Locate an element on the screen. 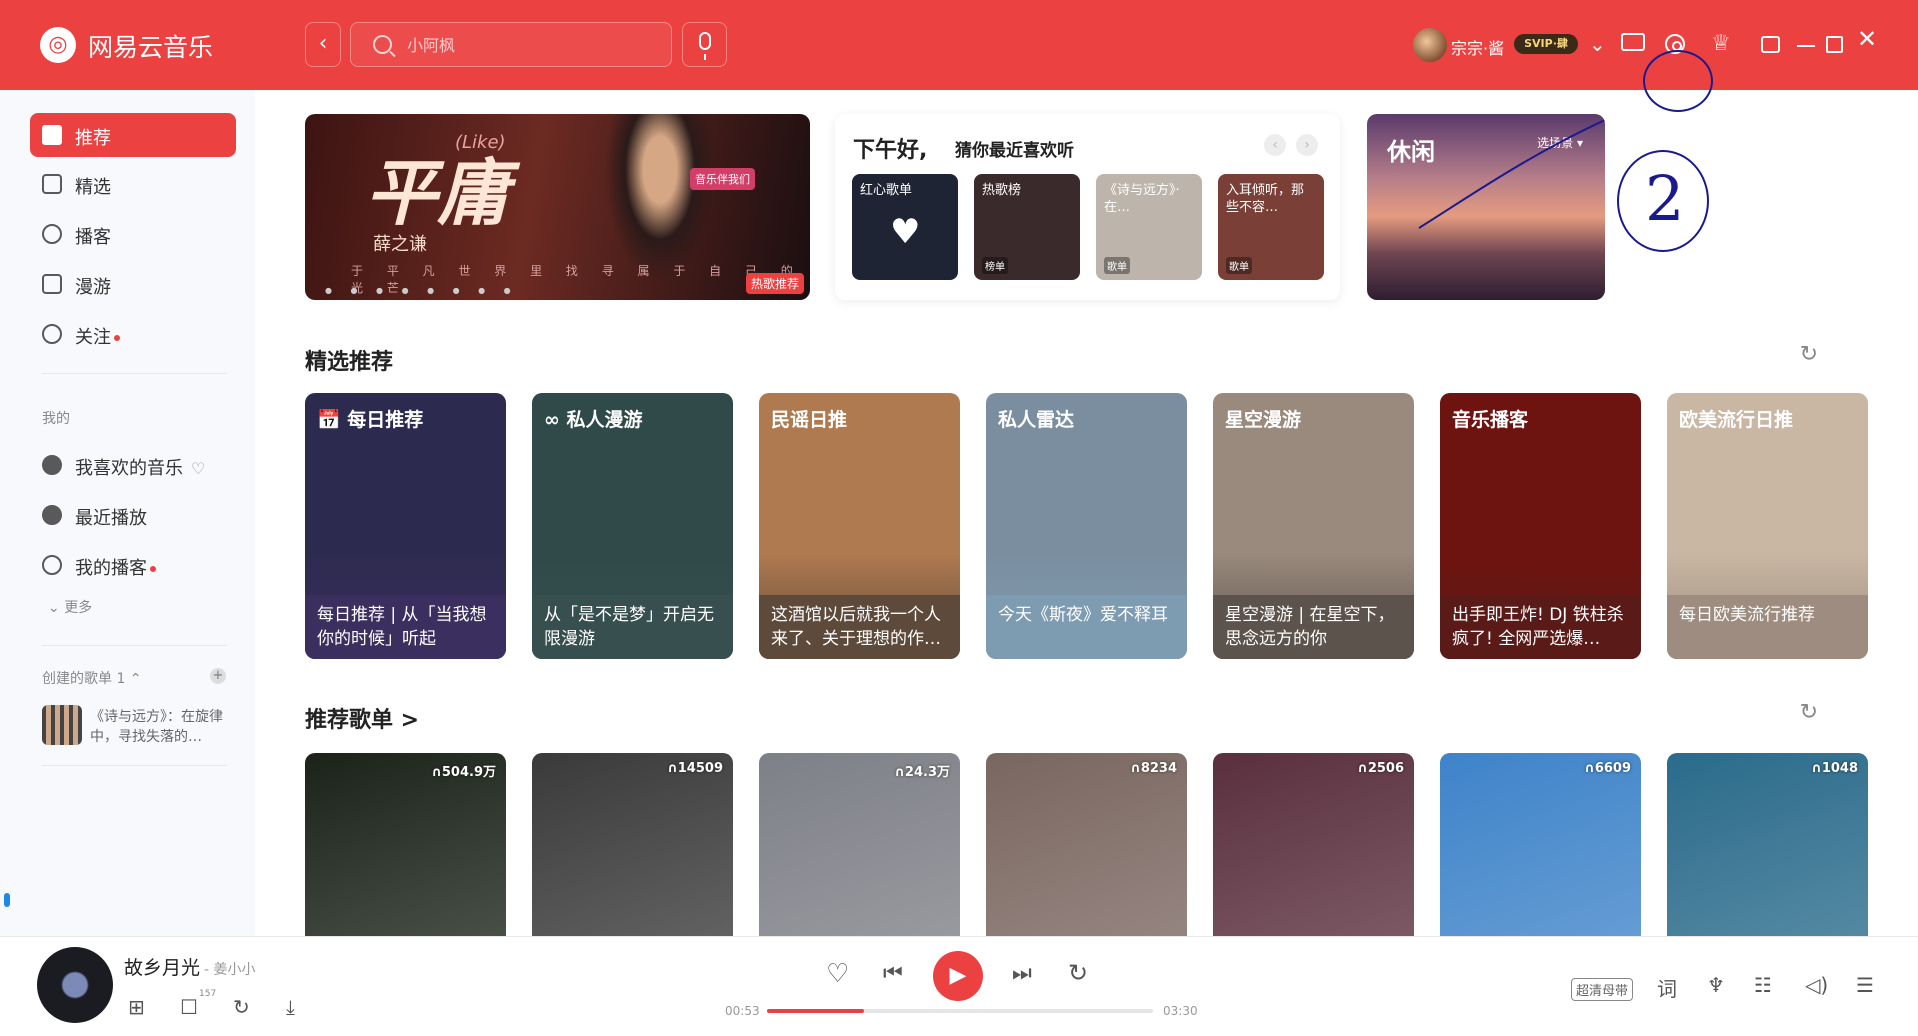  sidebar-item-my-podcast: 我的播客 is located at coordinates (133, 565).